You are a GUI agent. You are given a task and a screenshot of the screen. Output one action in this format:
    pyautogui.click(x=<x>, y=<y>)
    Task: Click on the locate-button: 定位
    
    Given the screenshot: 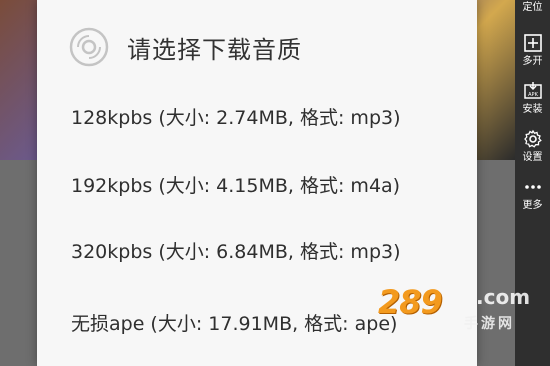 What is the action you would take?
    pyautogui.click(x=532, y=13)
    